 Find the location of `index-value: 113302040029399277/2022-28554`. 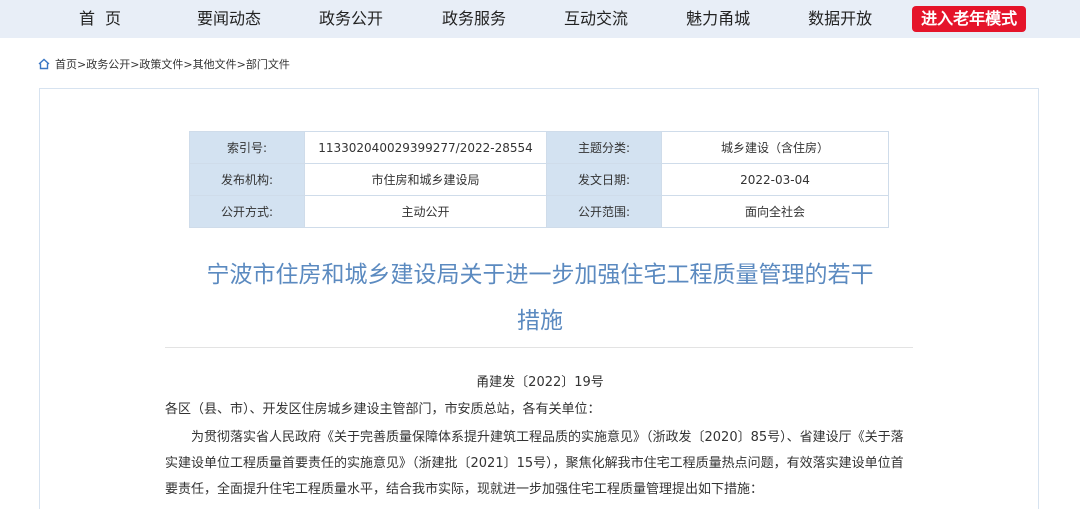

index-value: 113302040029399277/2022-28554 is located at coordinates (425, 147).